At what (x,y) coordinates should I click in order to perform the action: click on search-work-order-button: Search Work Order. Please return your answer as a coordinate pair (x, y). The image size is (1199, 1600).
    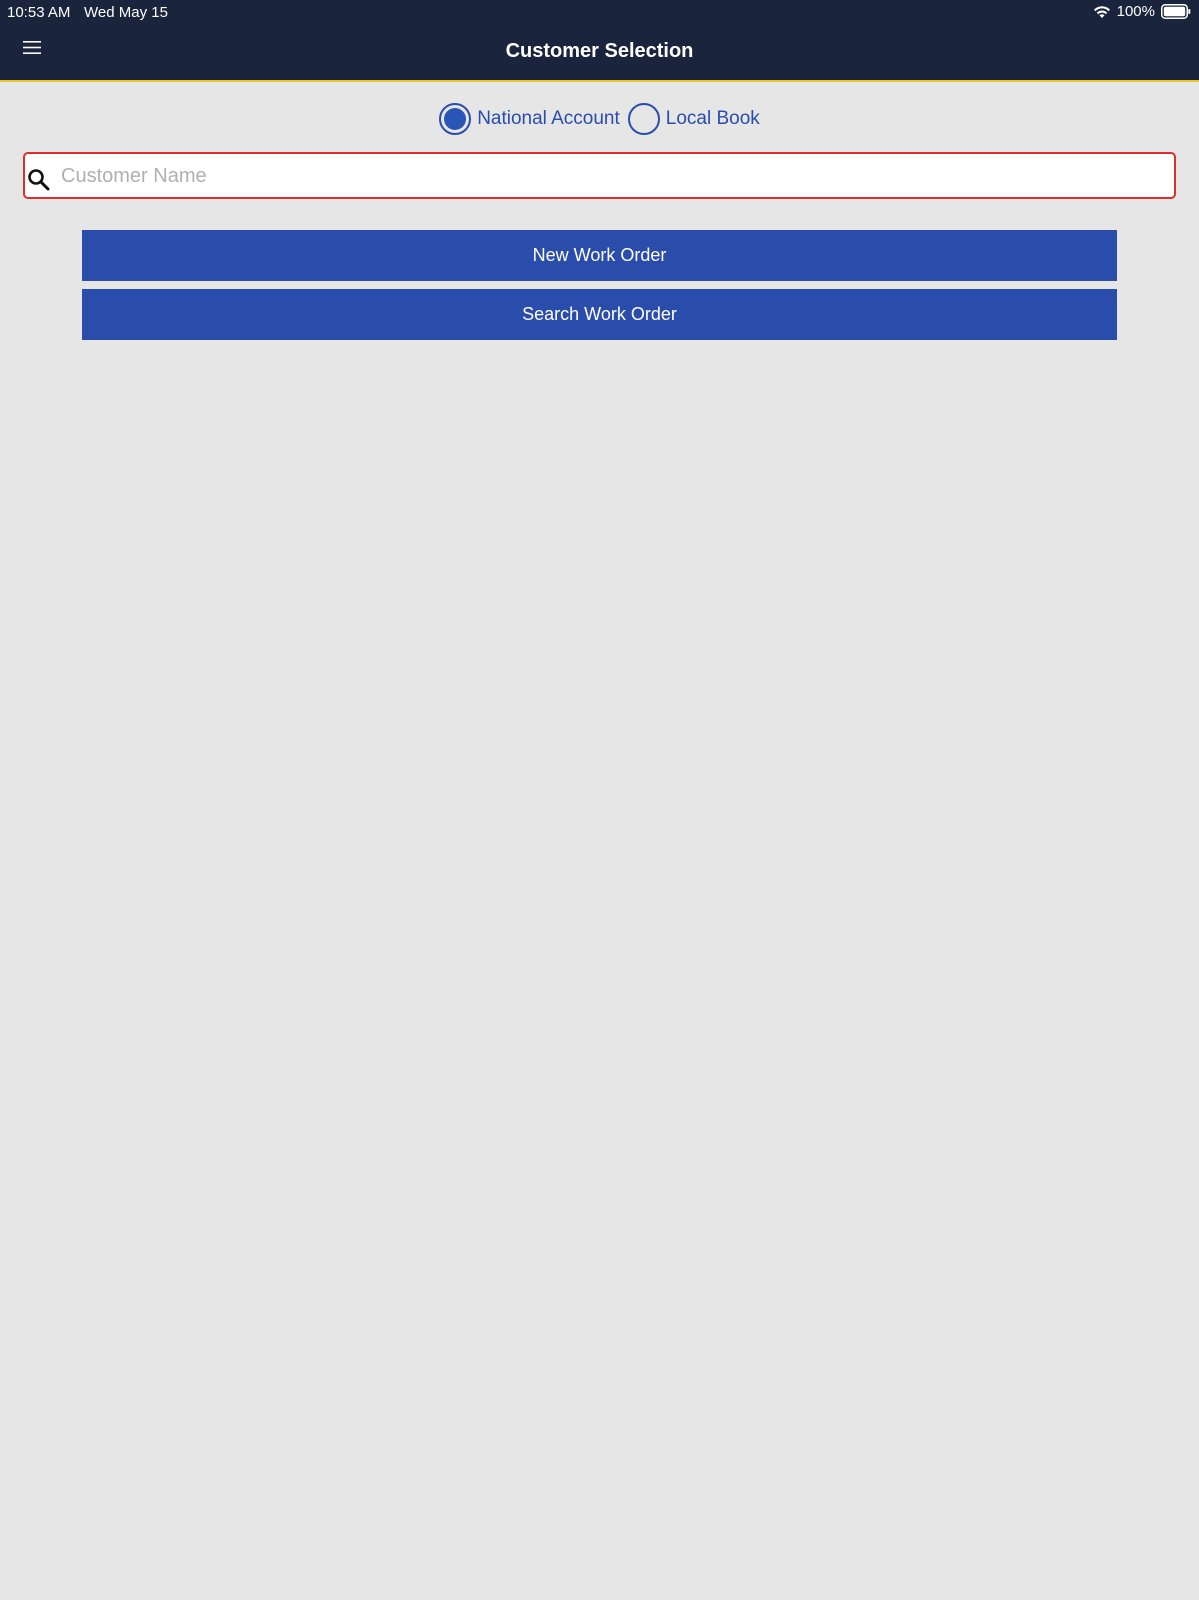
    Looking at the image, I should click on (599, 314).